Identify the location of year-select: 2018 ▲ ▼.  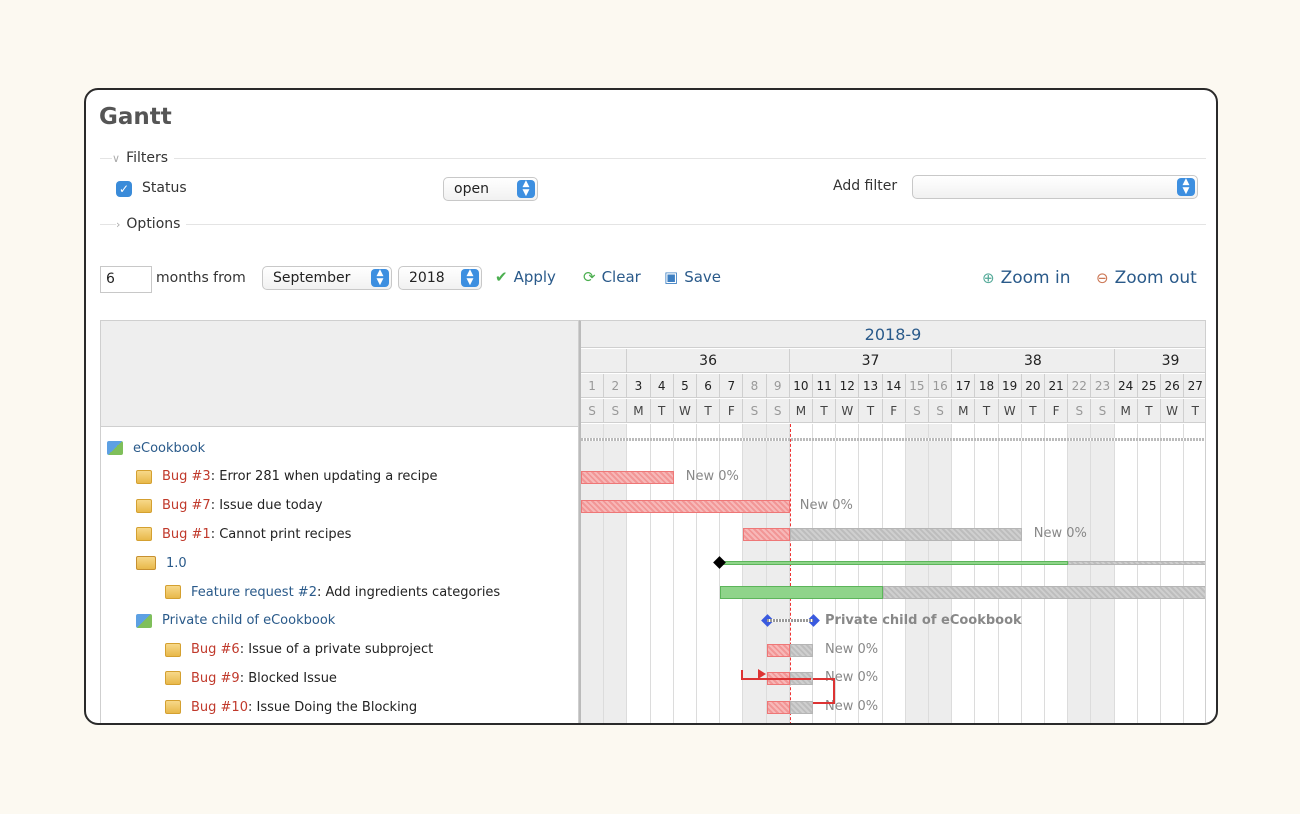
(440, 278).